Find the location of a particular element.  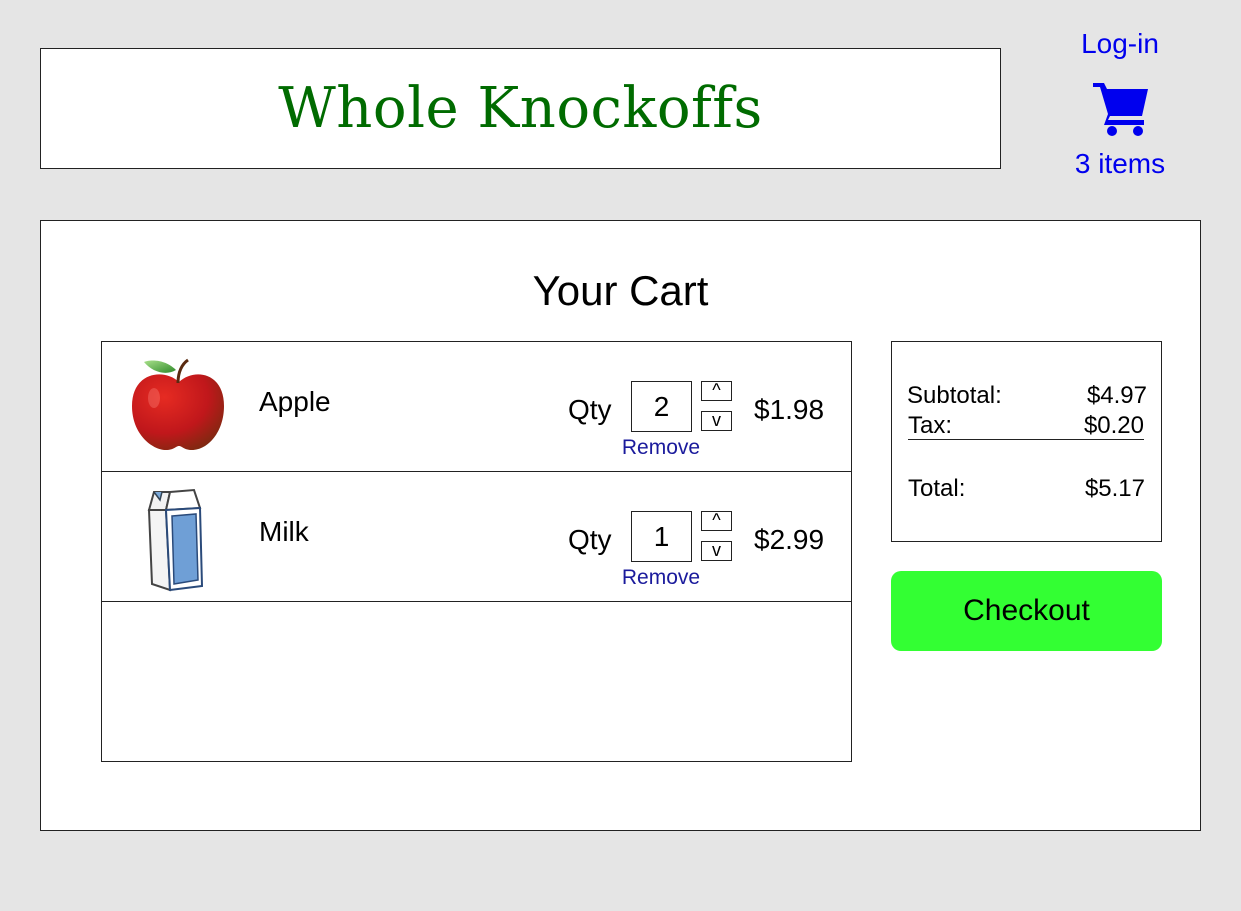

cart-item-count: 3 items is located at coordinates (1120, 164).